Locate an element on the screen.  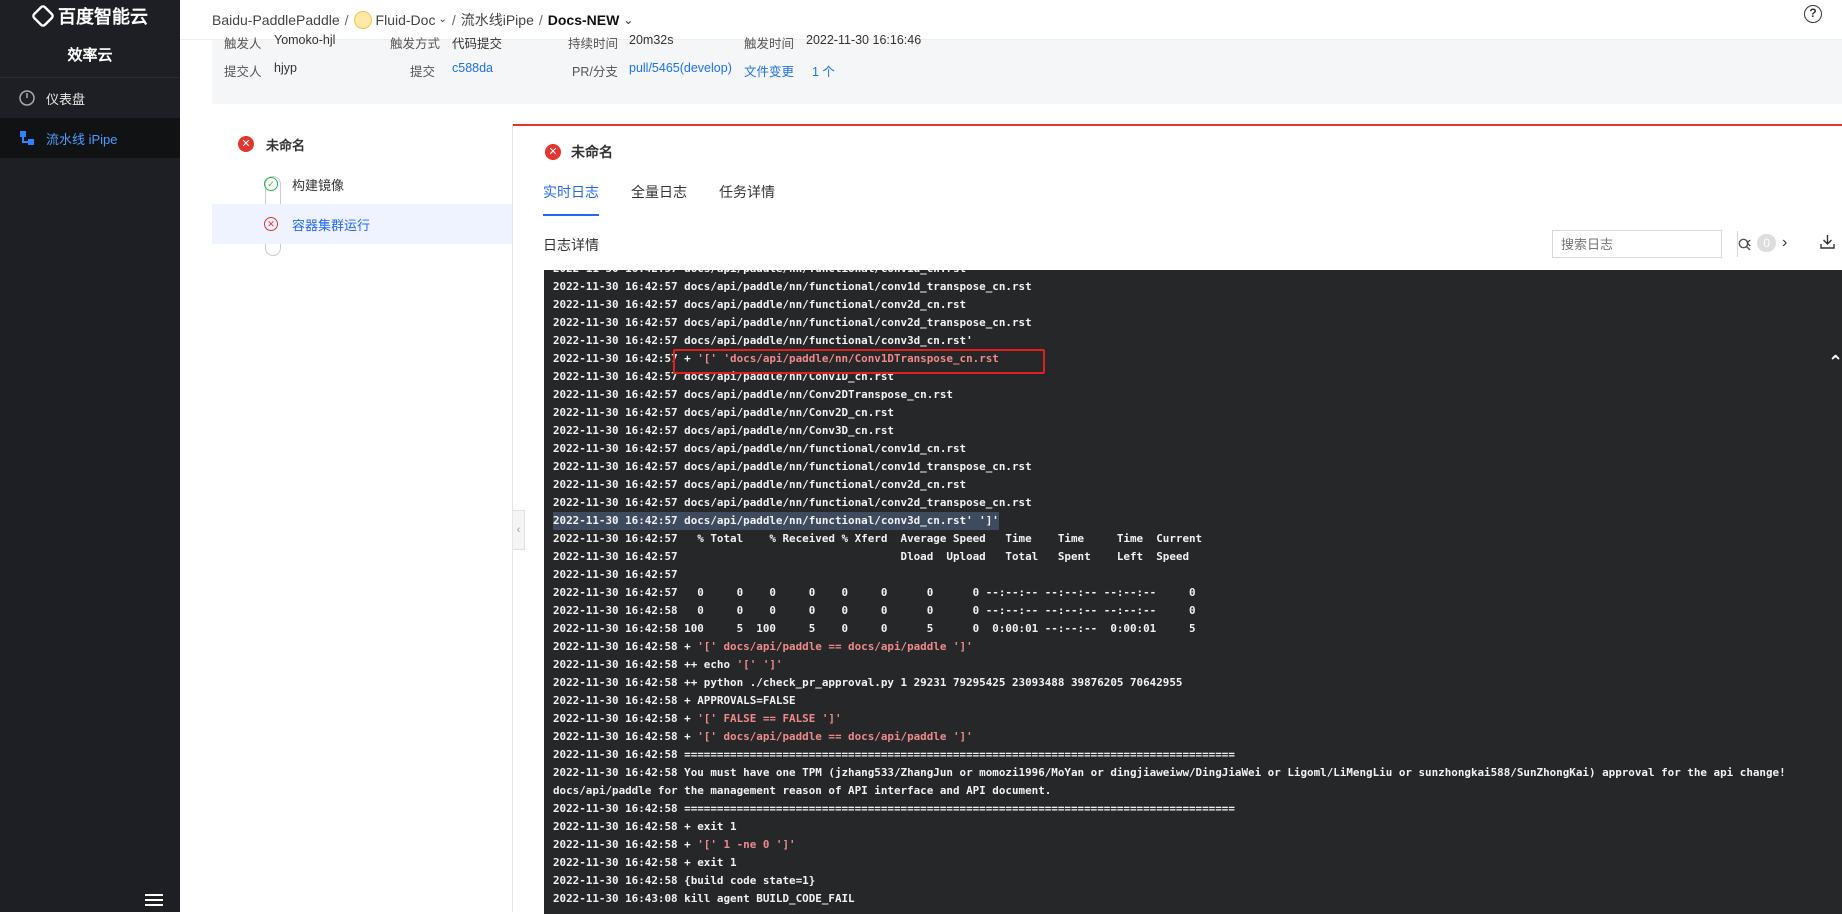
trigger-value: Yomoko-hjl is located at coordinates (305, 40).